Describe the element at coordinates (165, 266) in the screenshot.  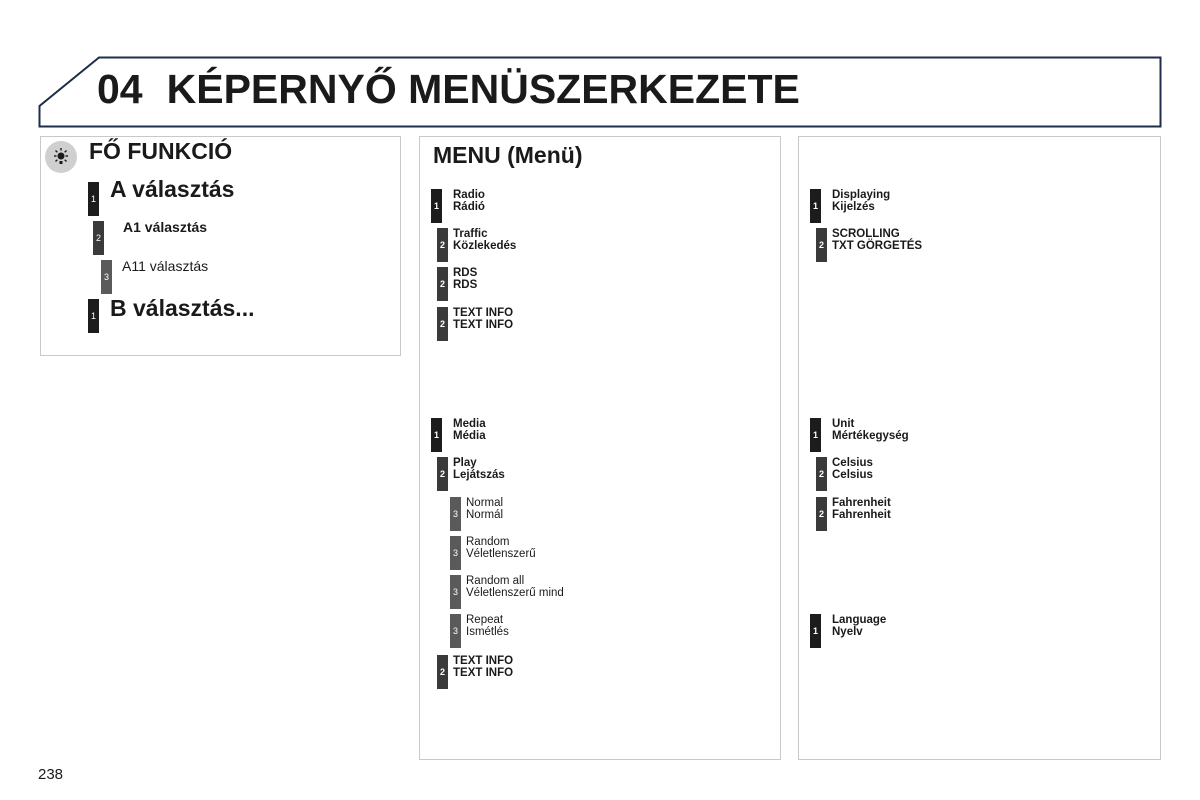
I see `legend-item-a11: A11 választás` at that location.